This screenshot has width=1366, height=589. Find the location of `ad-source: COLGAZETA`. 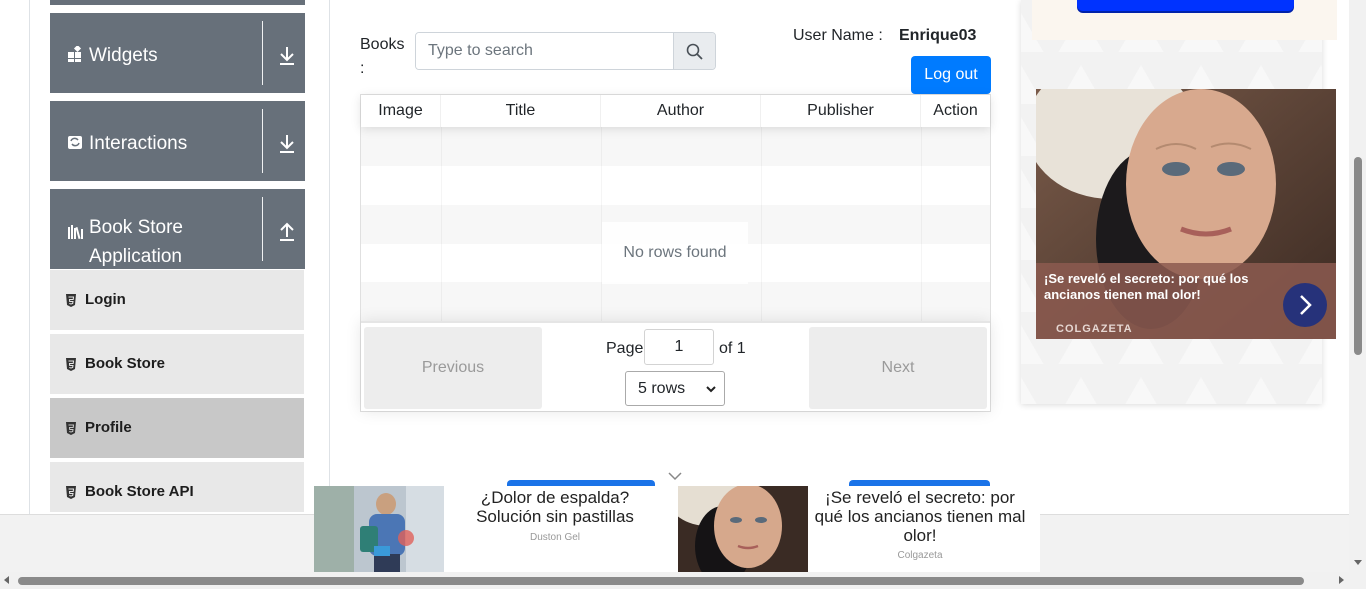

ad-source: COLGAZETA is located at coordinates (1094, 329).